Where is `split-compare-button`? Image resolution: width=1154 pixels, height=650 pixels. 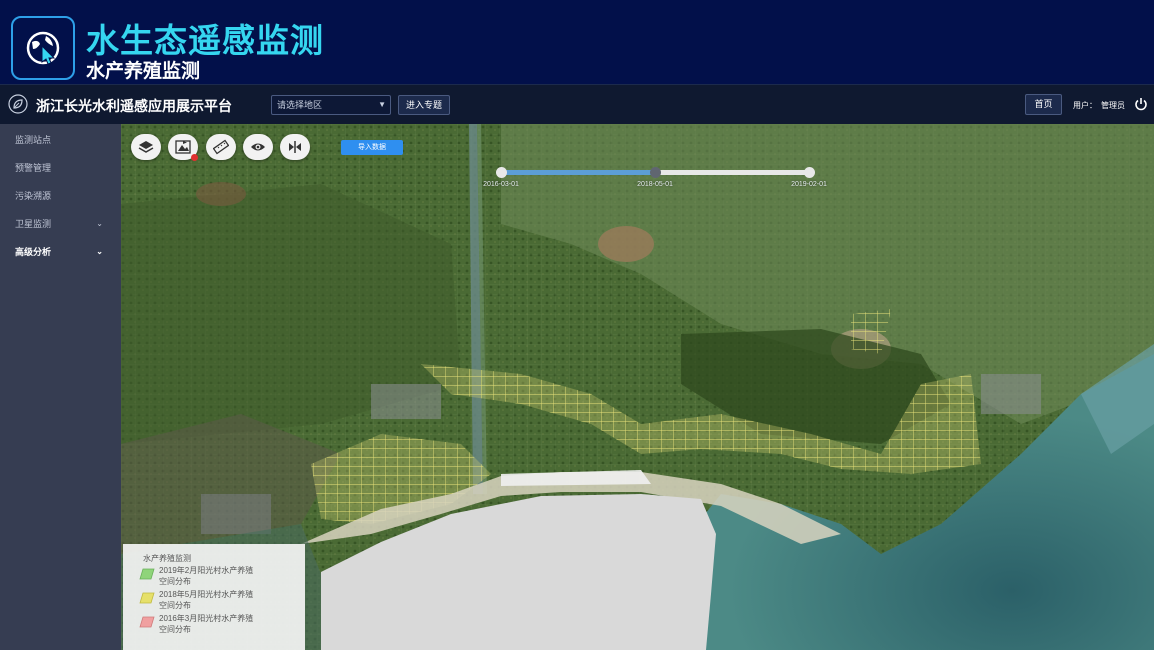 split-compare-button is located at coordinates (295, 147).